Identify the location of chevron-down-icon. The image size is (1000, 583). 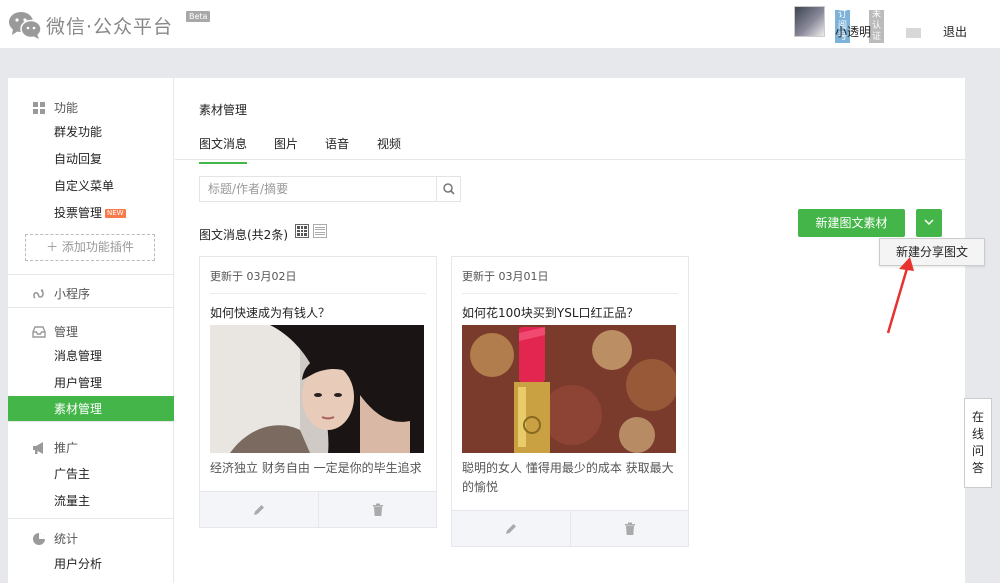
(929, 222).